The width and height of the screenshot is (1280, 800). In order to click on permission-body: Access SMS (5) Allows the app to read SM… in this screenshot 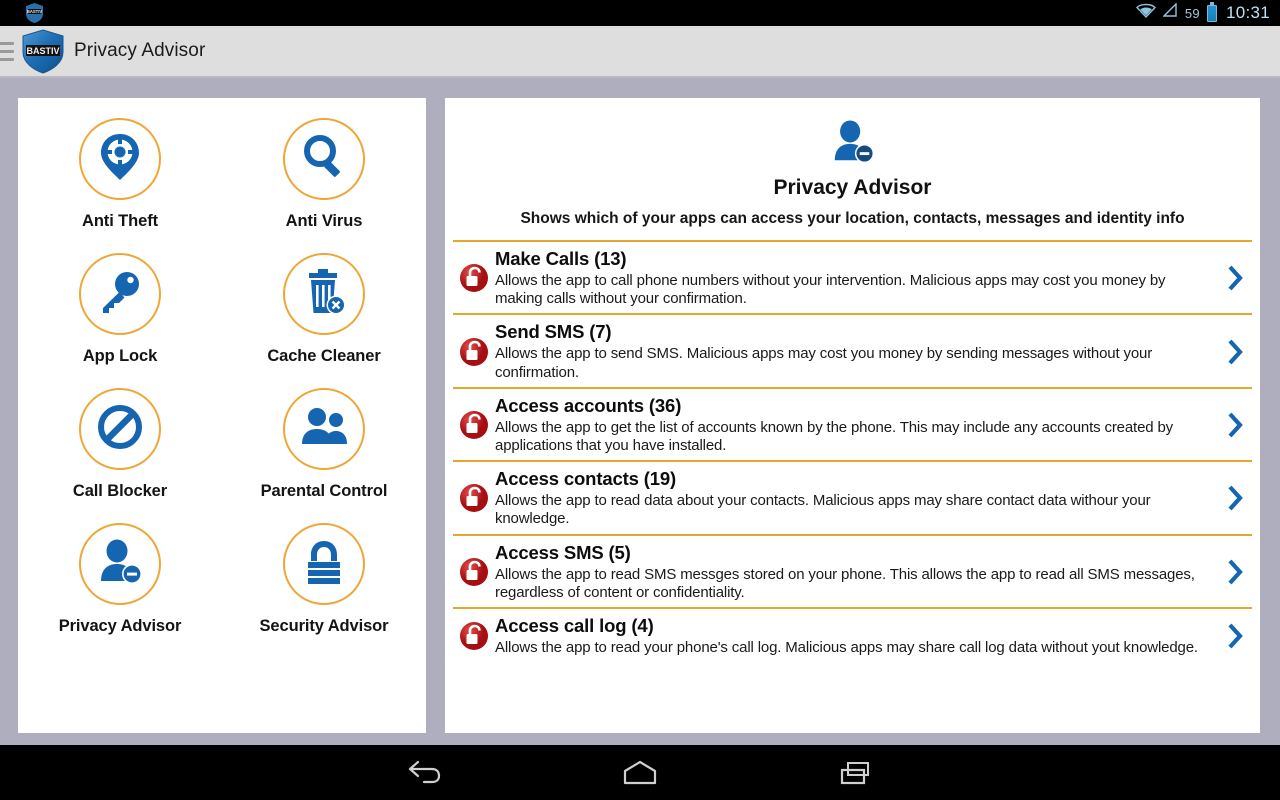, I will do `click(856, 572)`.